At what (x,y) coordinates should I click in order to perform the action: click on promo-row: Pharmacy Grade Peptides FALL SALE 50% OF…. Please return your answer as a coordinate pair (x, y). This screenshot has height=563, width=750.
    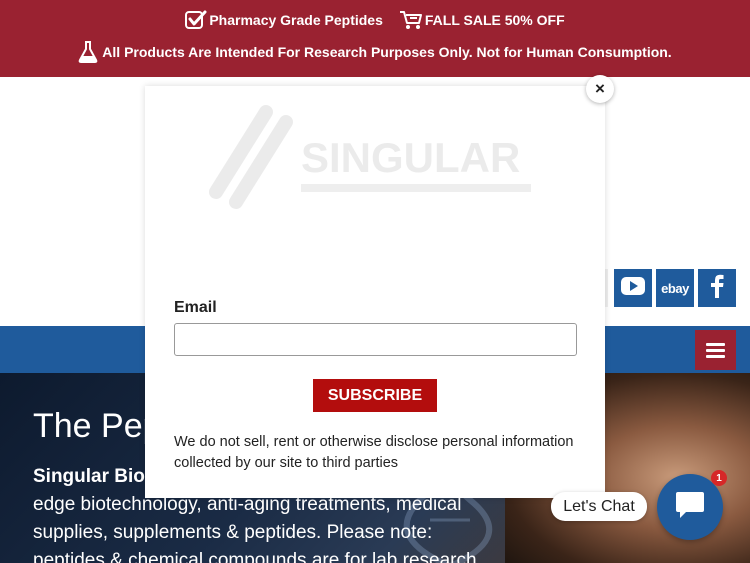
    Looking at the image, I should click on (375, 20).